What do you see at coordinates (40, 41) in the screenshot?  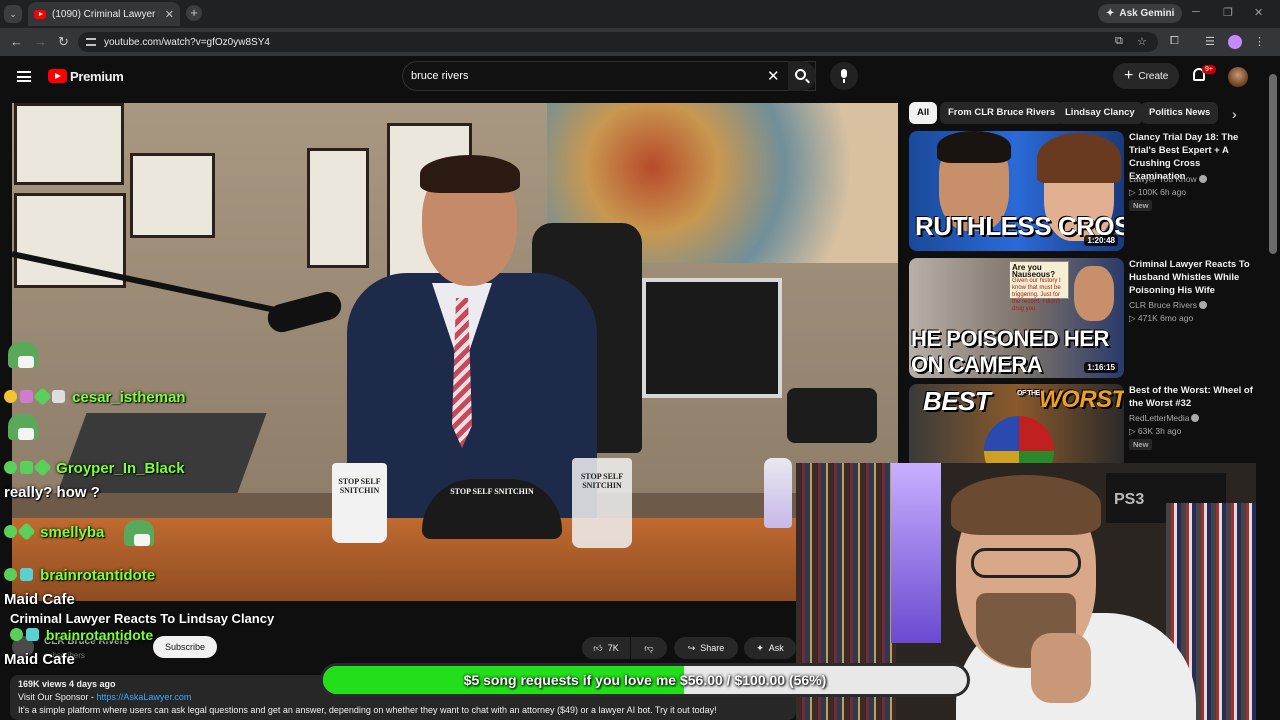 I see `forward-icon: →` at bounding box center [40, 41].